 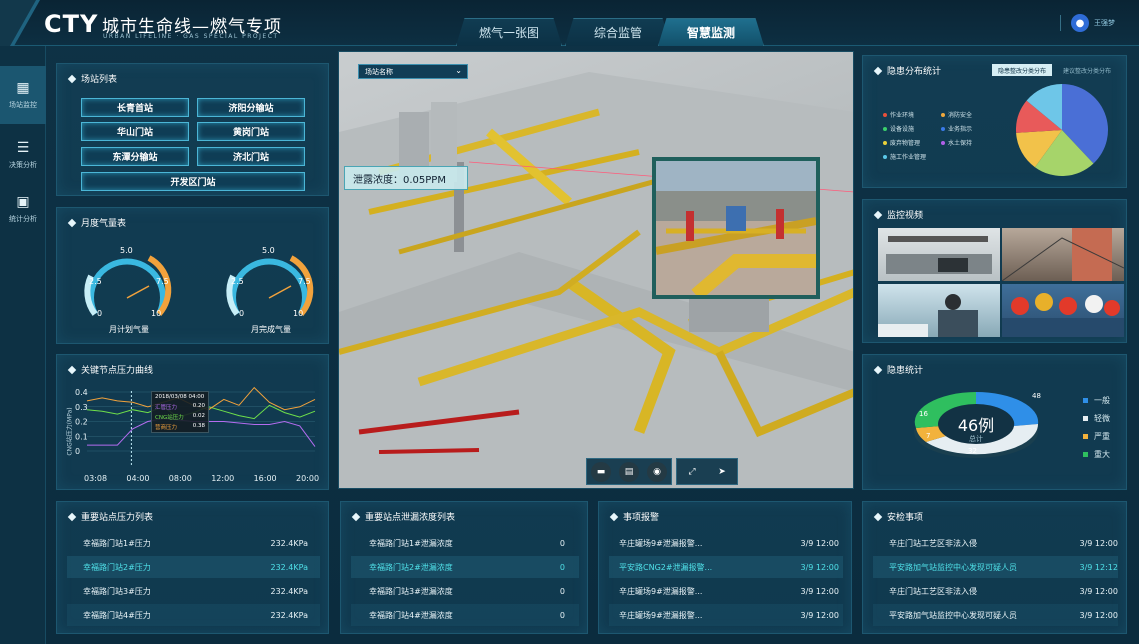 What do you see at coordinates (193, 567) in the screenshot?
I see `list-item: 幸福路门站2#压力 232.4KPa` at bounding box center [193, 567].